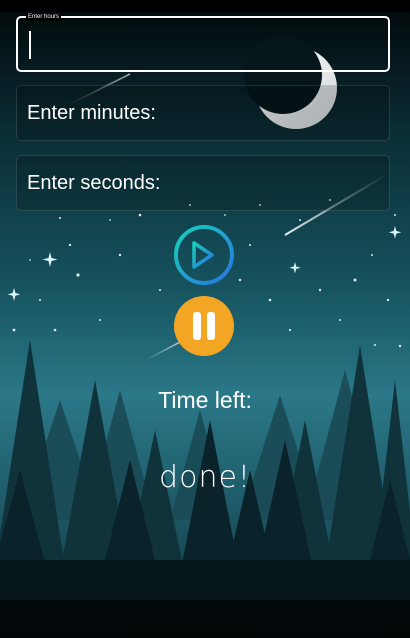  What do you see at coordinates (203, 183) in the screenshot?
I see `seconds-input: Enter seconds:` at bounding box center [203, 183].